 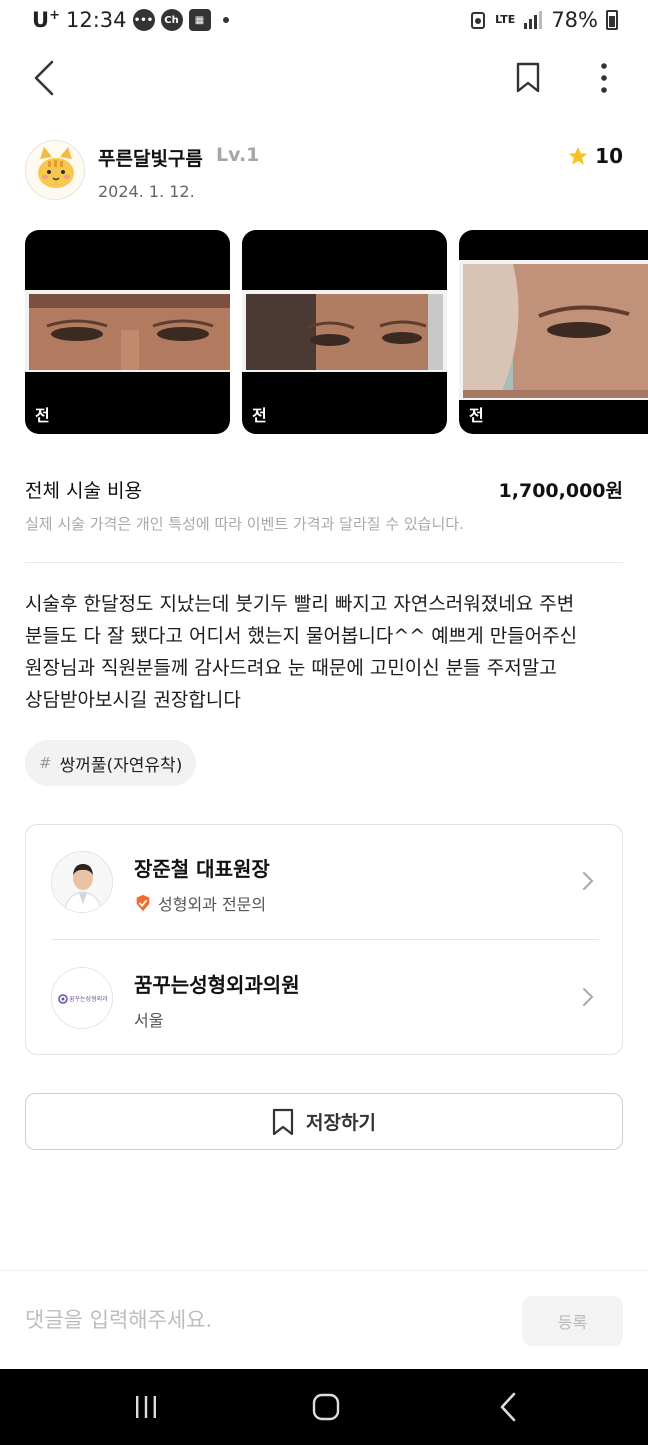 I want to click on photo-carousel: 전 전 전, so click(x=336, y=332).